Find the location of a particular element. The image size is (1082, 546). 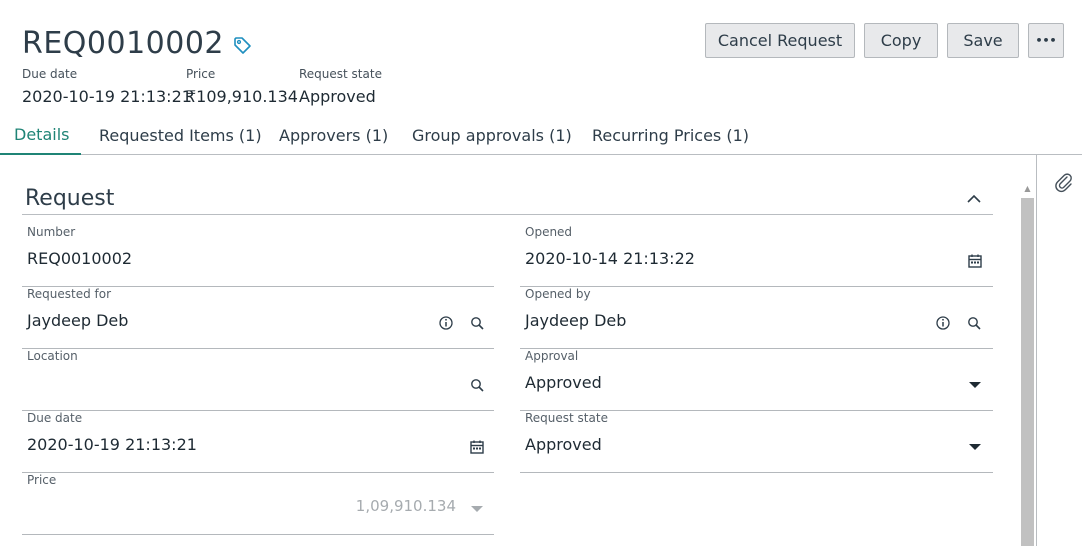

tab-approvers: Approvers (1) is located at coordinates (333, 135).